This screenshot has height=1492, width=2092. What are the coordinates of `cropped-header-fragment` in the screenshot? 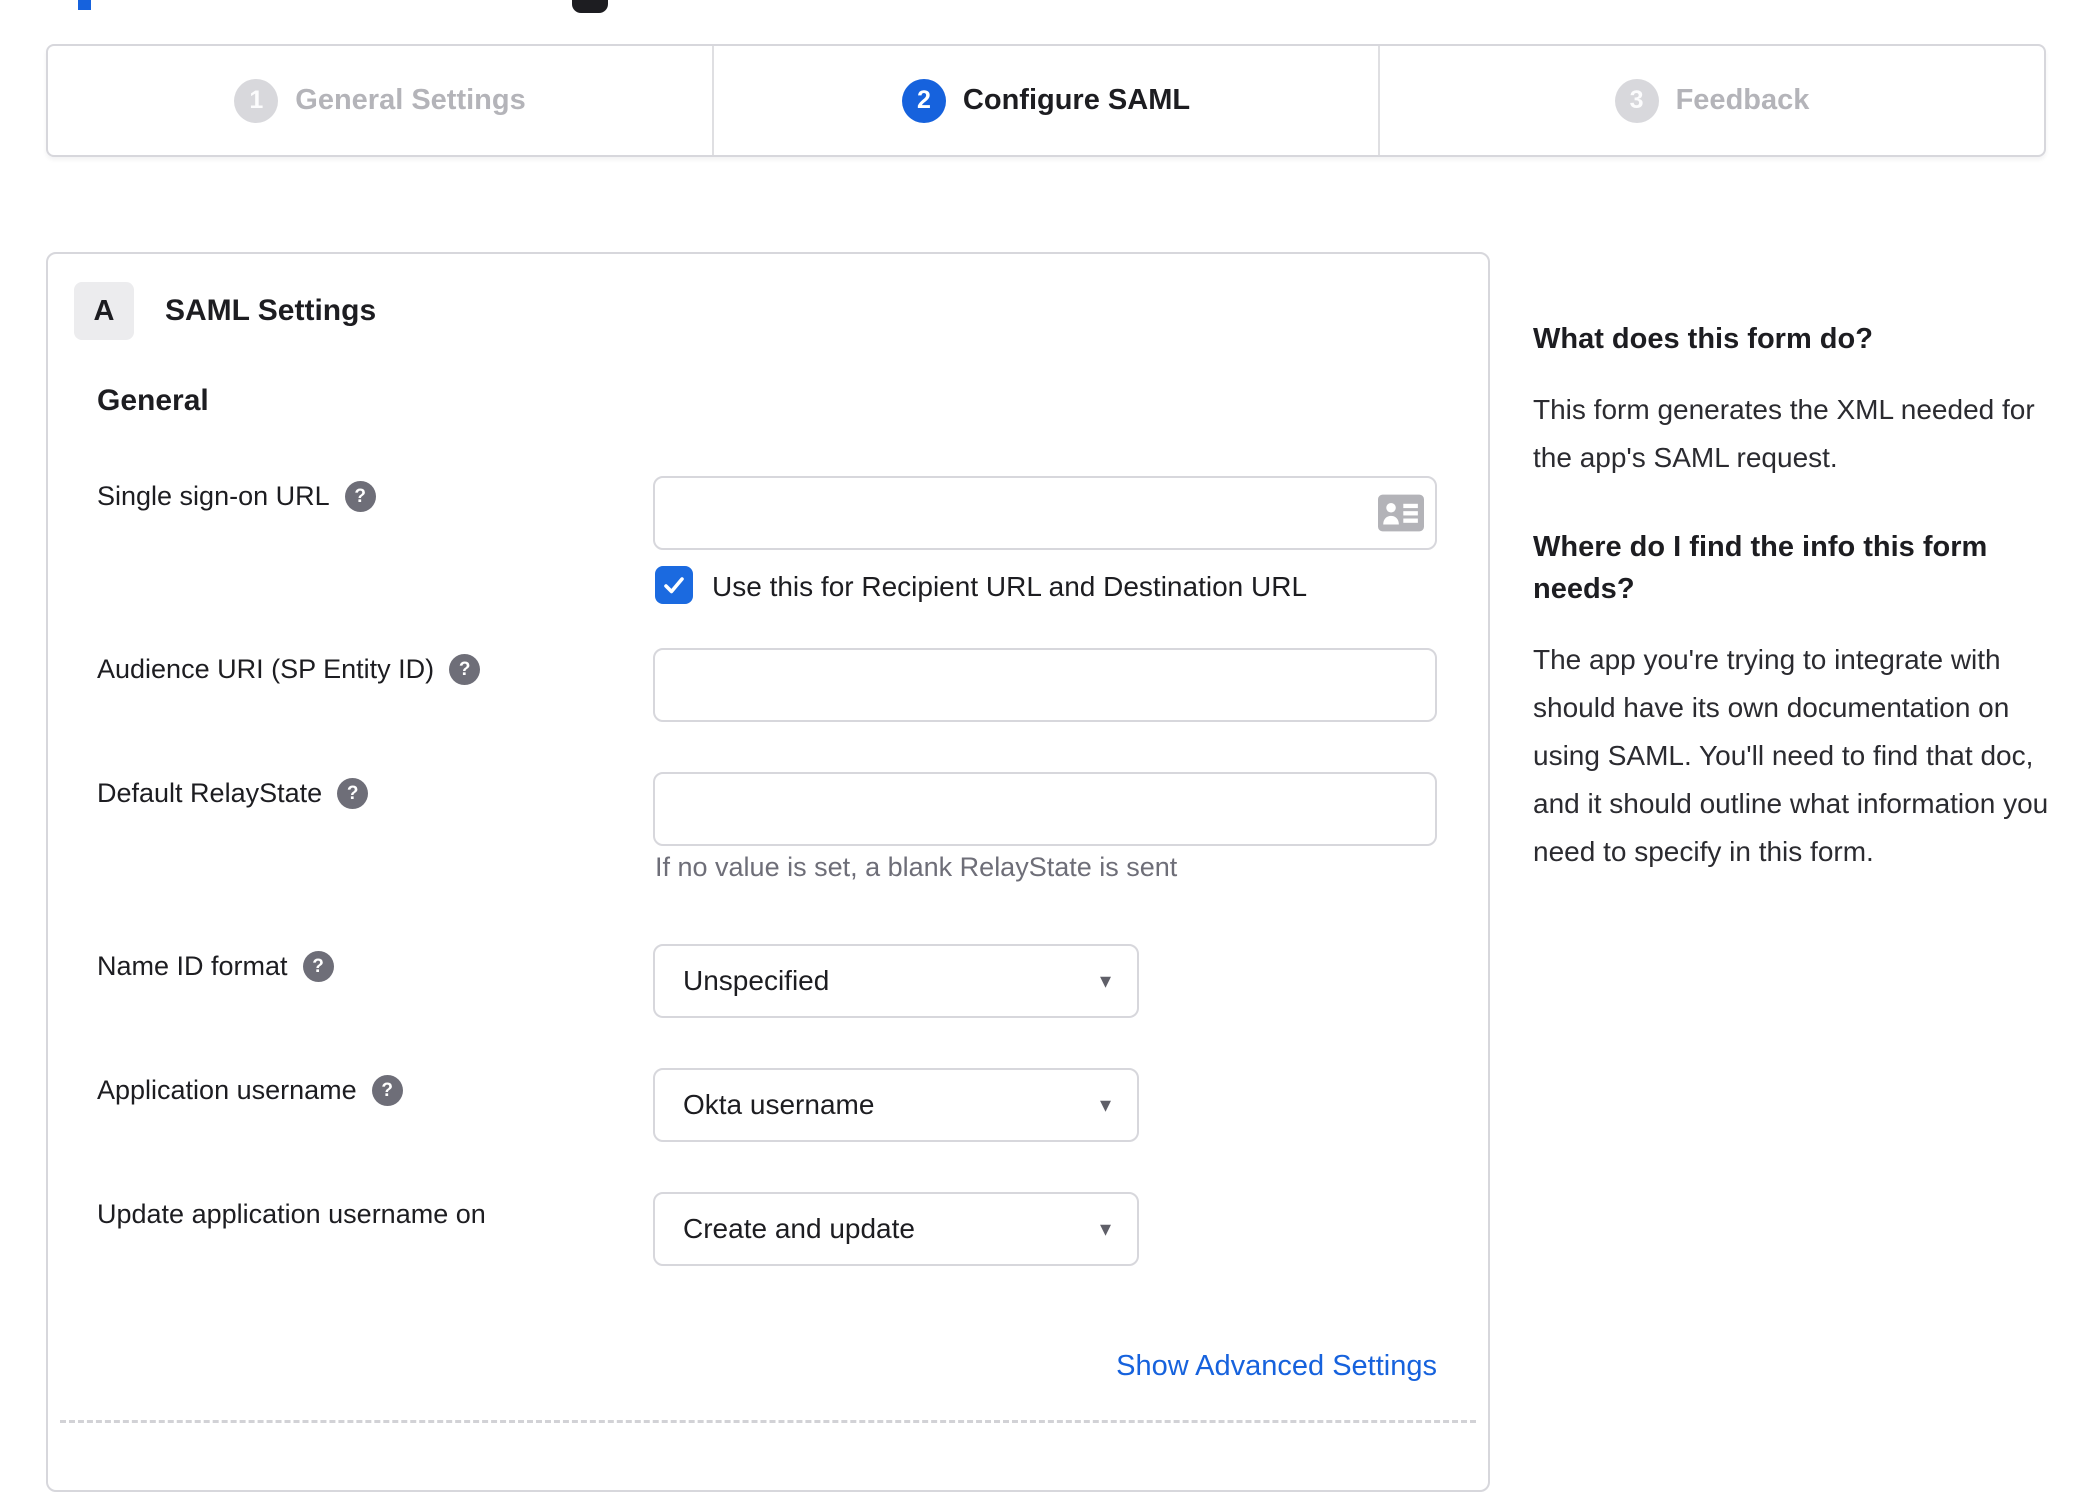 It's located at (84, 5).